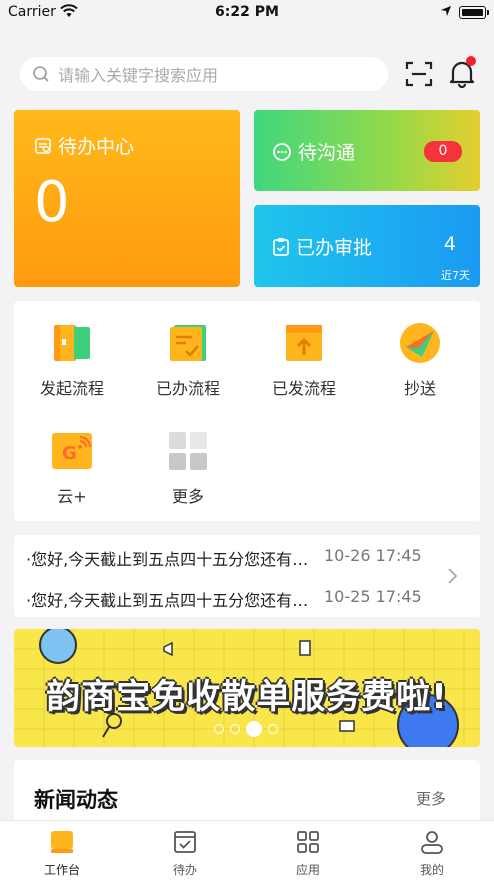 The width and height of the screenshot is (494, 880). Describe the element at coordinates (303, 388) in the screenshot. I see `app-label: 已发流程` at that location.